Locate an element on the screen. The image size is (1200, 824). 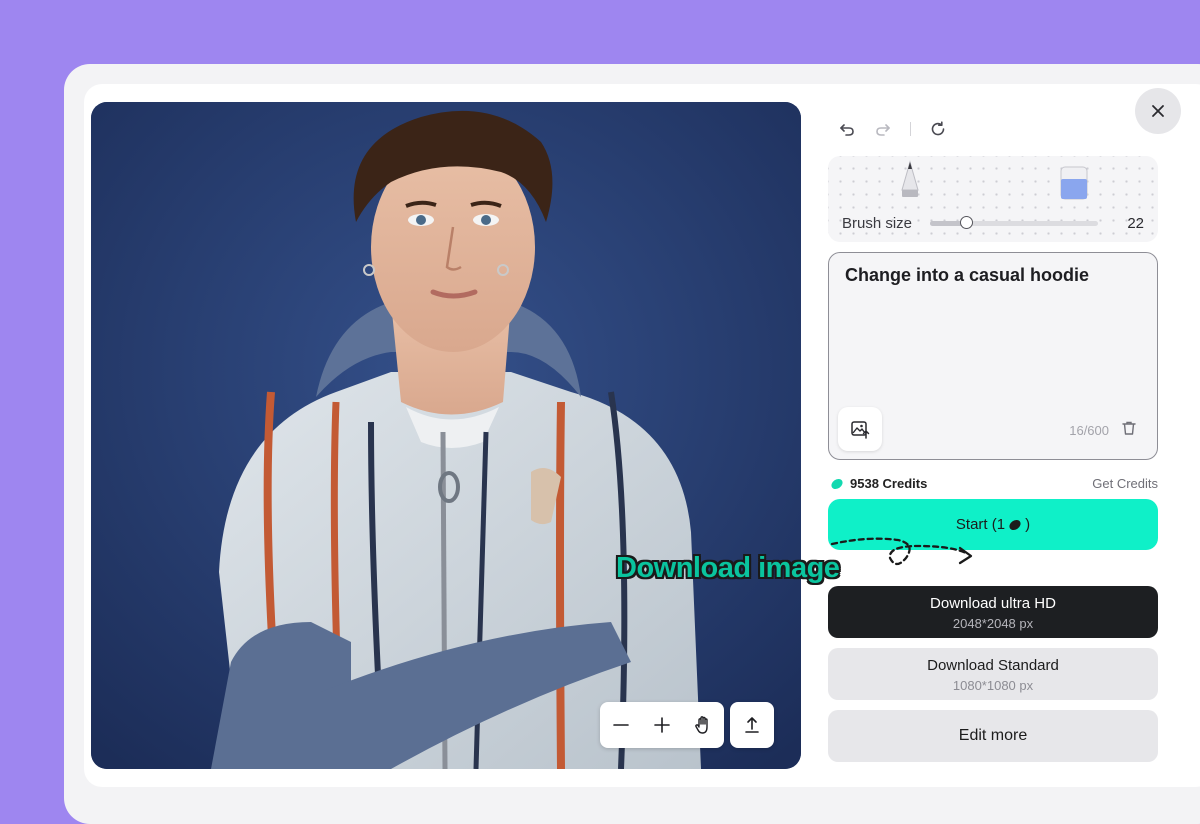
brush-size-label: Brush size is located at coordinates (877, 223).